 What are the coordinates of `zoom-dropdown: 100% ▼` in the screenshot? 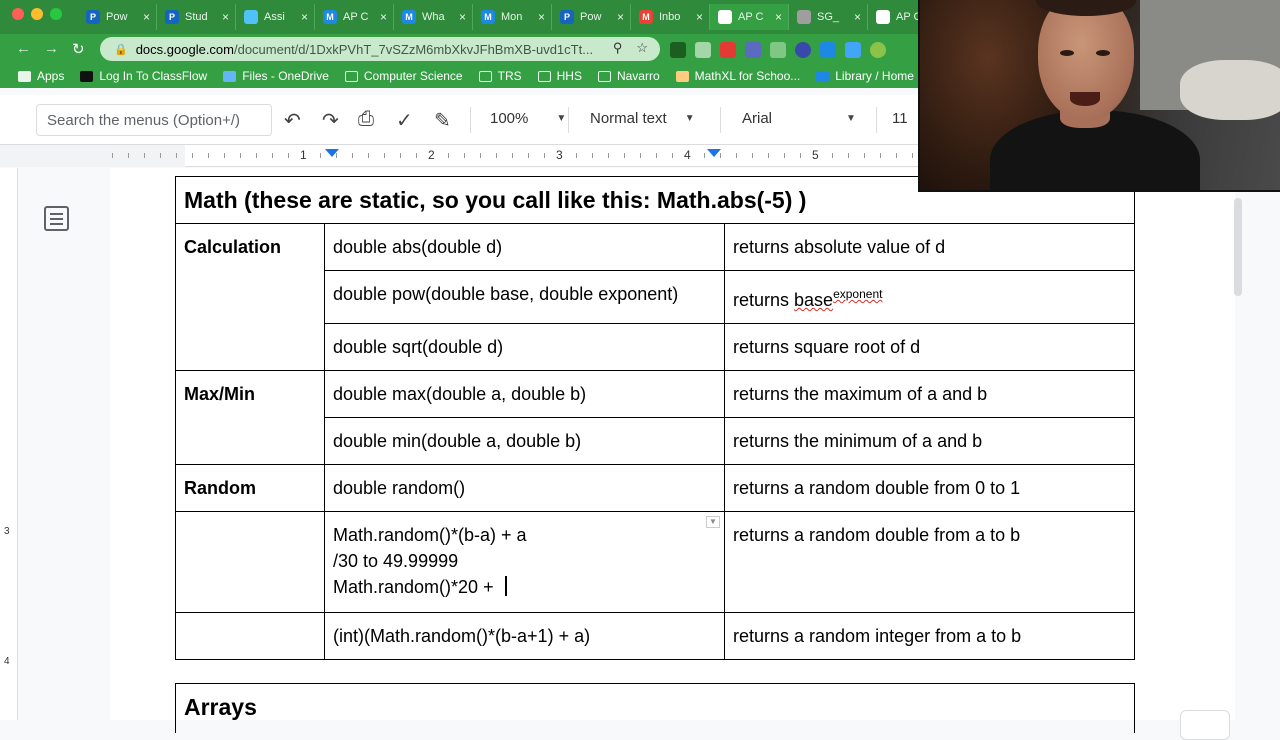 It's located at (528, 118).